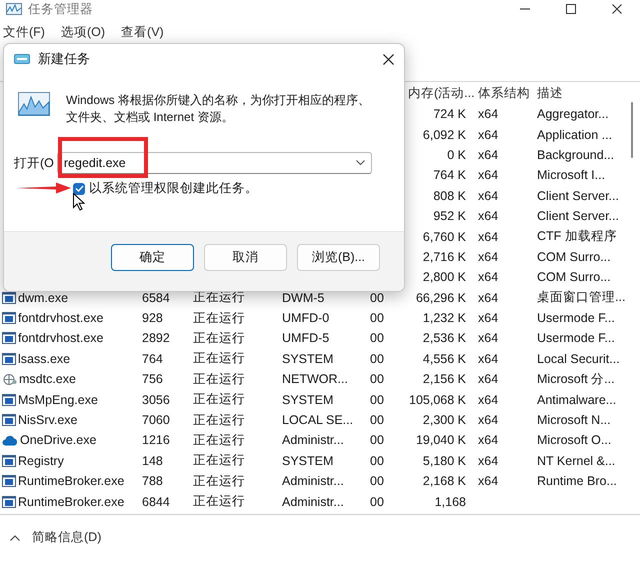  I want to click on app-icon, so click(22, 59).